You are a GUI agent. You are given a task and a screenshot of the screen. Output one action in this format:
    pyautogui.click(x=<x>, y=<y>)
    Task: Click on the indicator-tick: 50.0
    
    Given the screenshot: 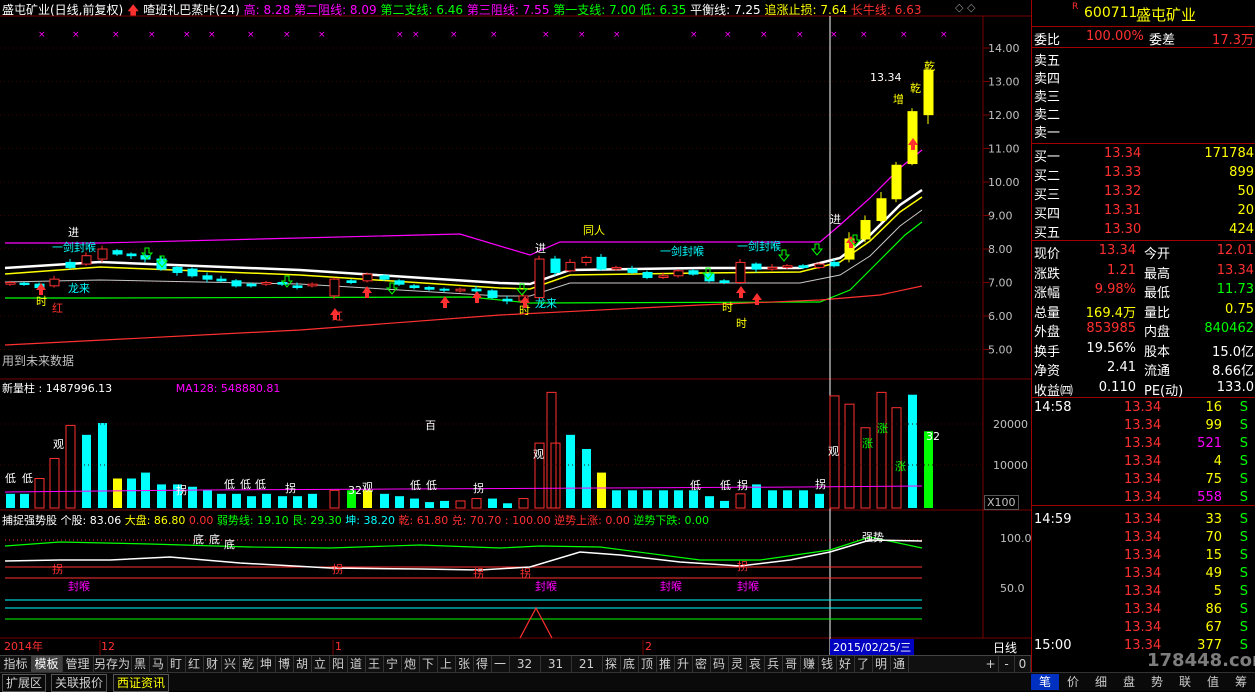 What is the action you would take?
    pyautogui.click(x=1012, y=588)
    